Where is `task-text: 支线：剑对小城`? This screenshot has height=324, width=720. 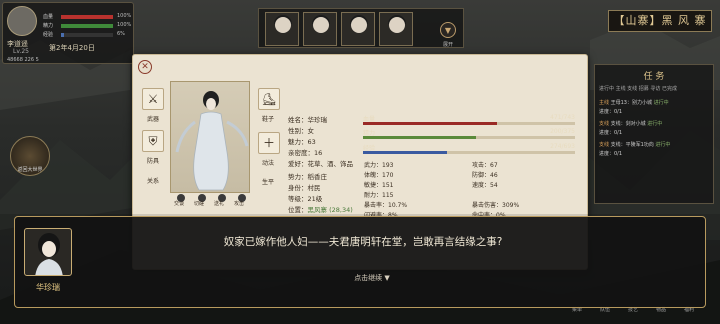
task-text: 支线：剑对小城 is located at coordinates (628, 124).